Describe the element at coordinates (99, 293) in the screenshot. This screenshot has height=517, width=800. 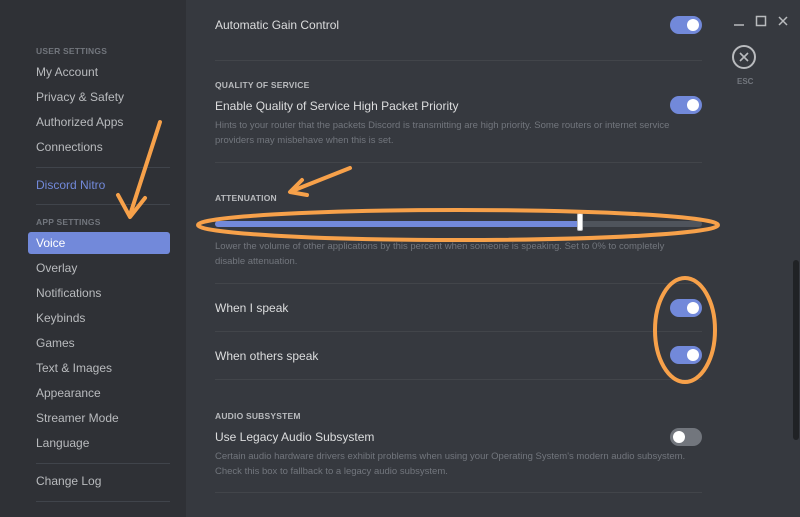
I see `sidebar-item-notifications: Notifications` at that location.